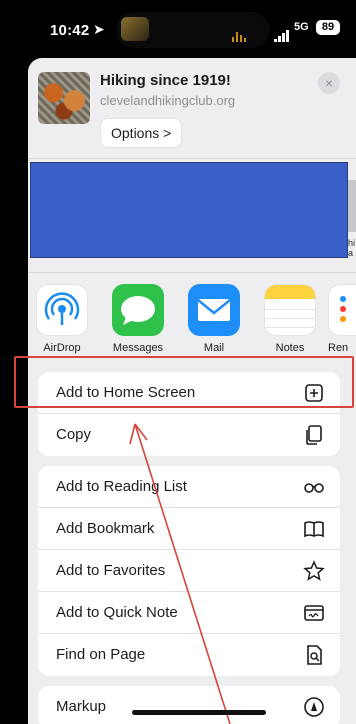 The image size is (356, 724). I want to click on messages-icon, so click(138, 310).